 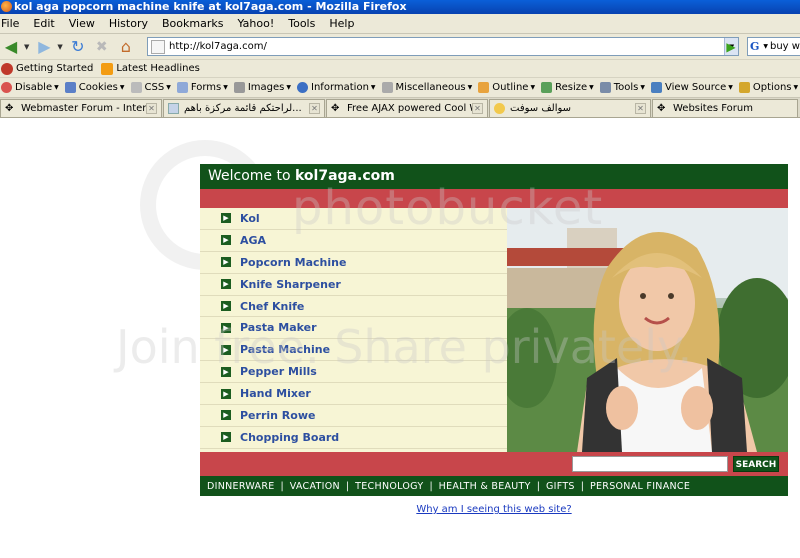 What do you see at coordinates (353, 438) in the screenshot?
I see `link-chopping-board: ▶ Chopping Board` at bounding box center [353, 438].